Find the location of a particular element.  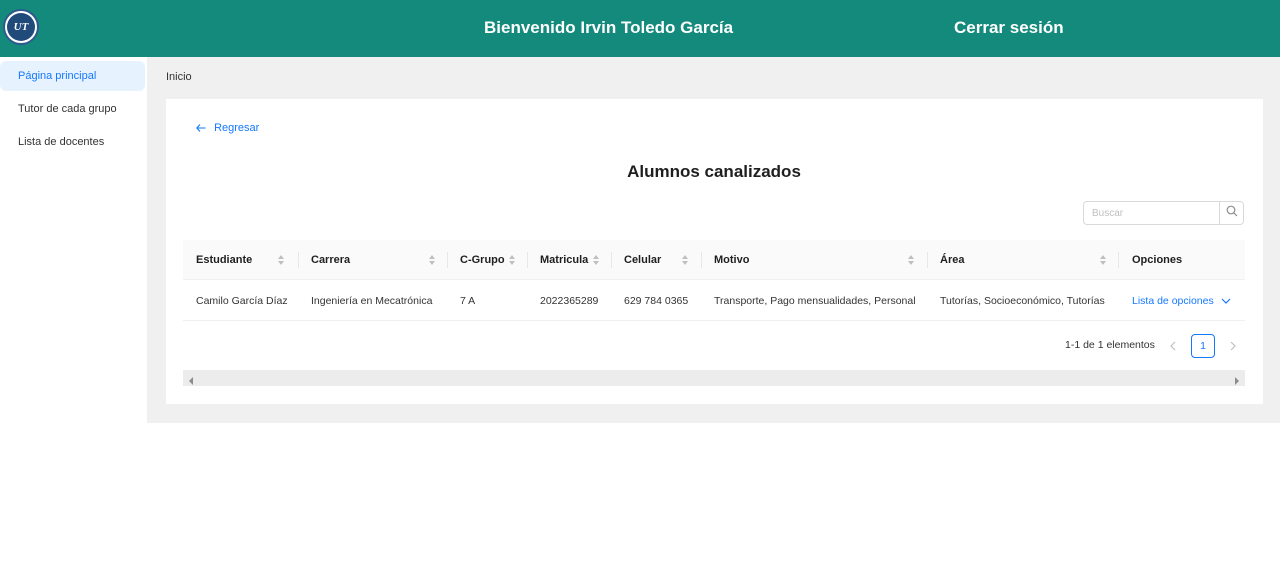

search-button is located at coordinates (1231, 213).